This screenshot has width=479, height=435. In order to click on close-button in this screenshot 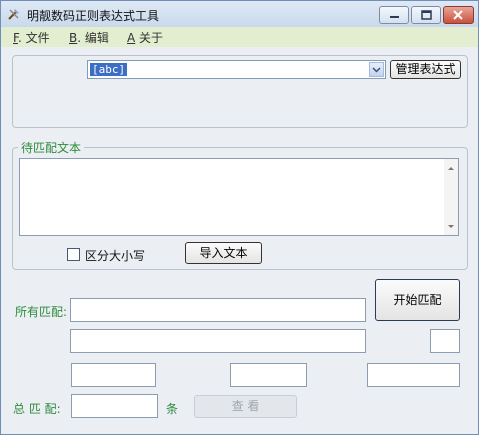, I will do `click(458, 15)`.